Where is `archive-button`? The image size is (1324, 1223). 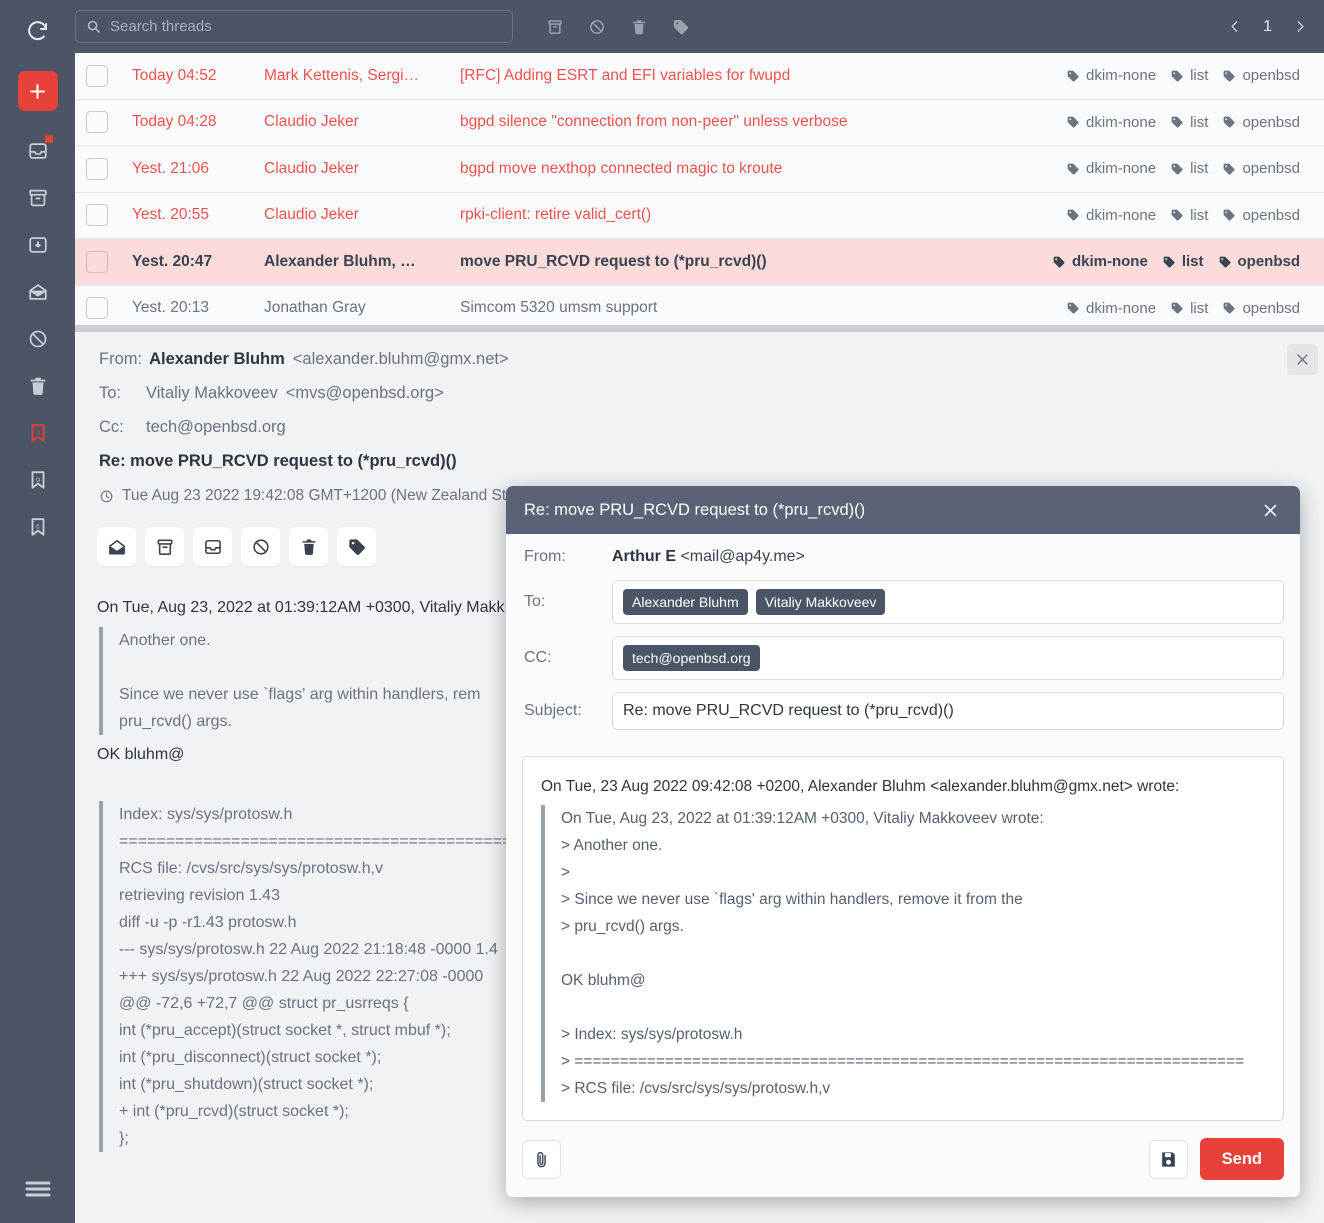
archive-button is located at coordinates (164, 546).